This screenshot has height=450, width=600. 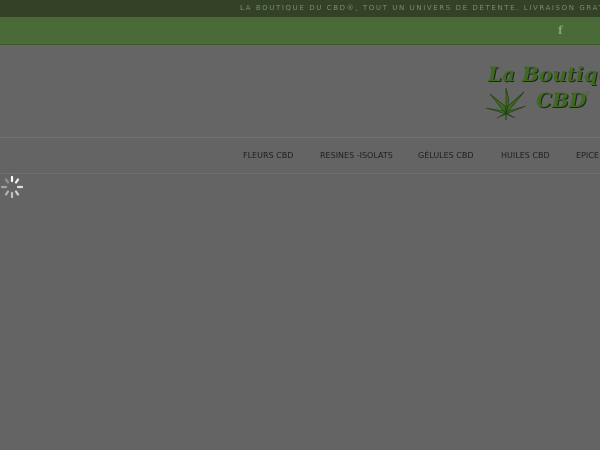 What do you see at coordinates (560, 30) in the screenshot?
I see `facebook-icon: f` at bounding box center [560, 30].